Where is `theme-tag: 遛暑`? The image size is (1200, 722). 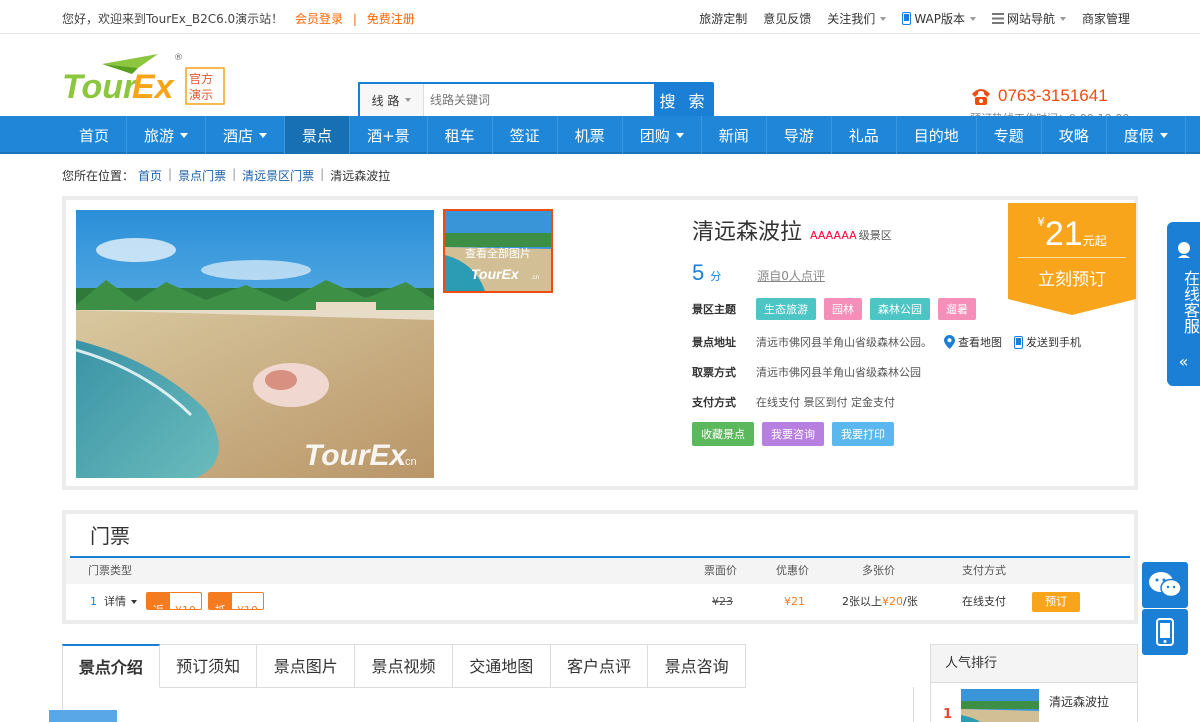 theme-tag: 遛暑 is located at coordinates (957, 309).